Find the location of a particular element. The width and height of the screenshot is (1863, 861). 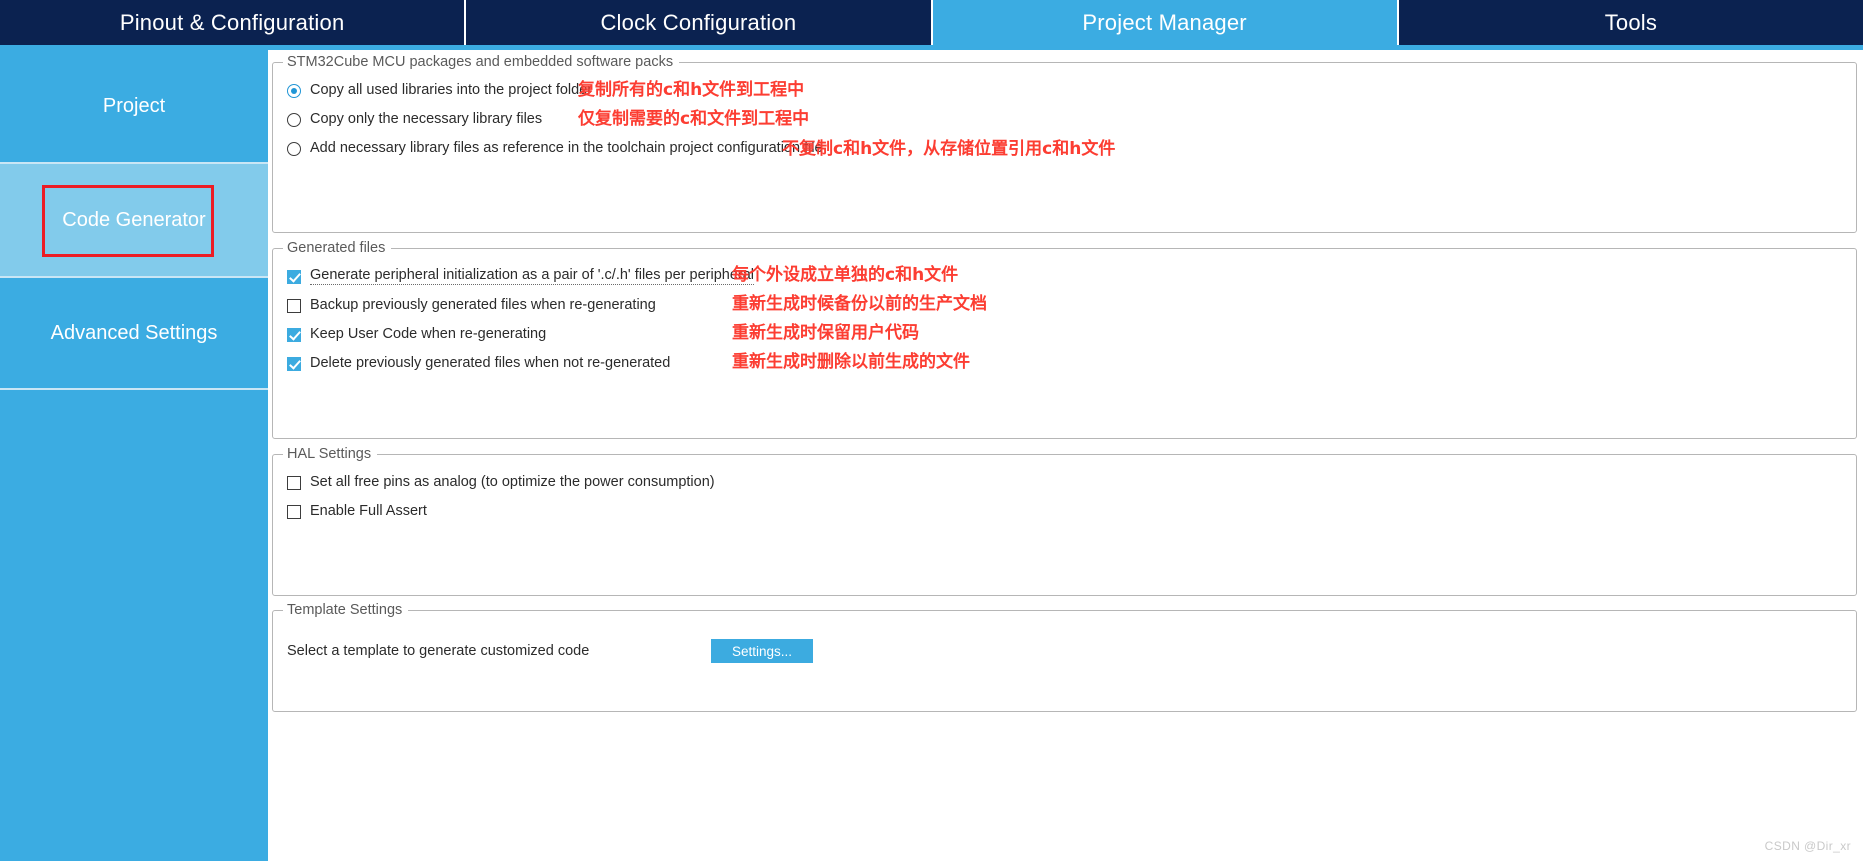

group-title: Generated files is located at coordinates (336, 248).